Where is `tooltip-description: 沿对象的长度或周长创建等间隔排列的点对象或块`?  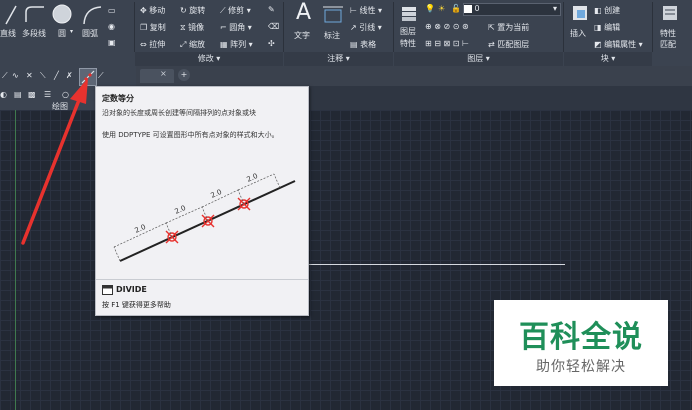
tooltip-description: 沿对象的长度或周长创建等间隔排列的点对象或块 is located at coordinates (179, 113).